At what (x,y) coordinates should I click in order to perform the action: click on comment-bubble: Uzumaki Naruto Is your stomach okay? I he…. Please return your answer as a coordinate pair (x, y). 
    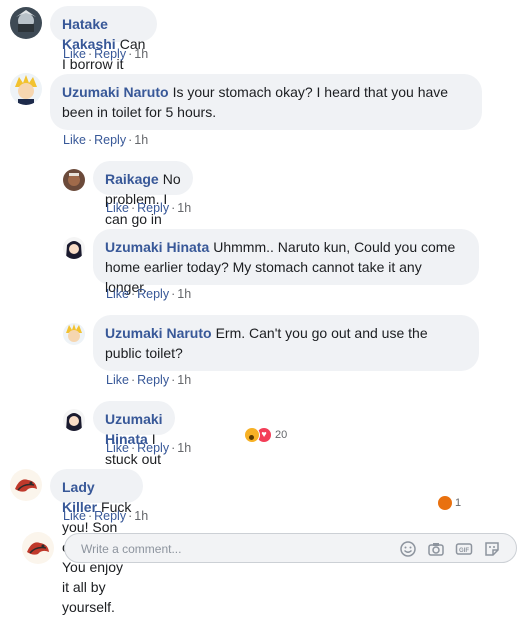
    Looking at the image, I should click on (266, 102).